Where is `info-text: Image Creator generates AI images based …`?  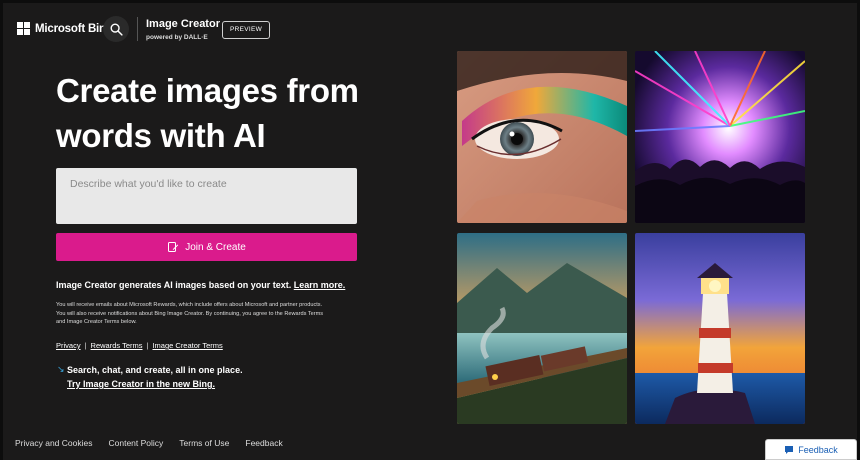
info-text: Image Creator generates AI images based … is located at coordinates (200, 285).